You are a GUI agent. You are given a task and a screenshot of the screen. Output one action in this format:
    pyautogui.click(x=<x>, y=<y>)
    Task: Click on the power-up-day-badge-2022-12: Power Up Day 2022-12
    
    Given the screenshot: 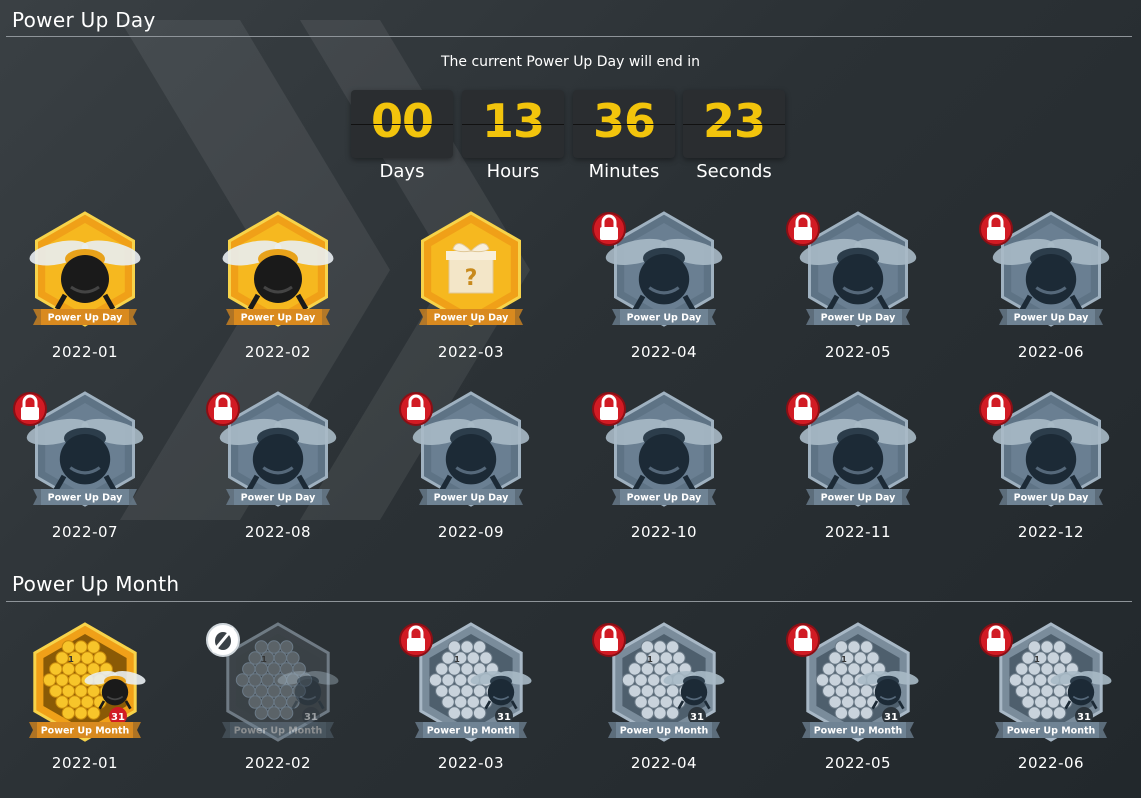 What is the action you would take?
    pyautogui.click(x=1051, y=477)
    